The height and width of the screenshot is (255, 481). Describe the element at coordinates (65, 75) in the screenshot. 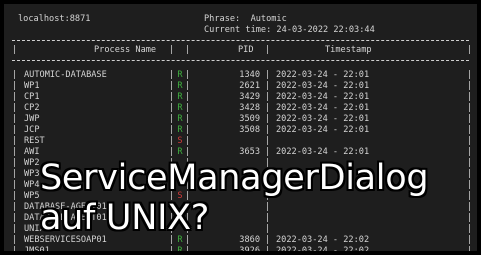

I see `process-name-cell: AUTOMIC-DATABASE` at that location.